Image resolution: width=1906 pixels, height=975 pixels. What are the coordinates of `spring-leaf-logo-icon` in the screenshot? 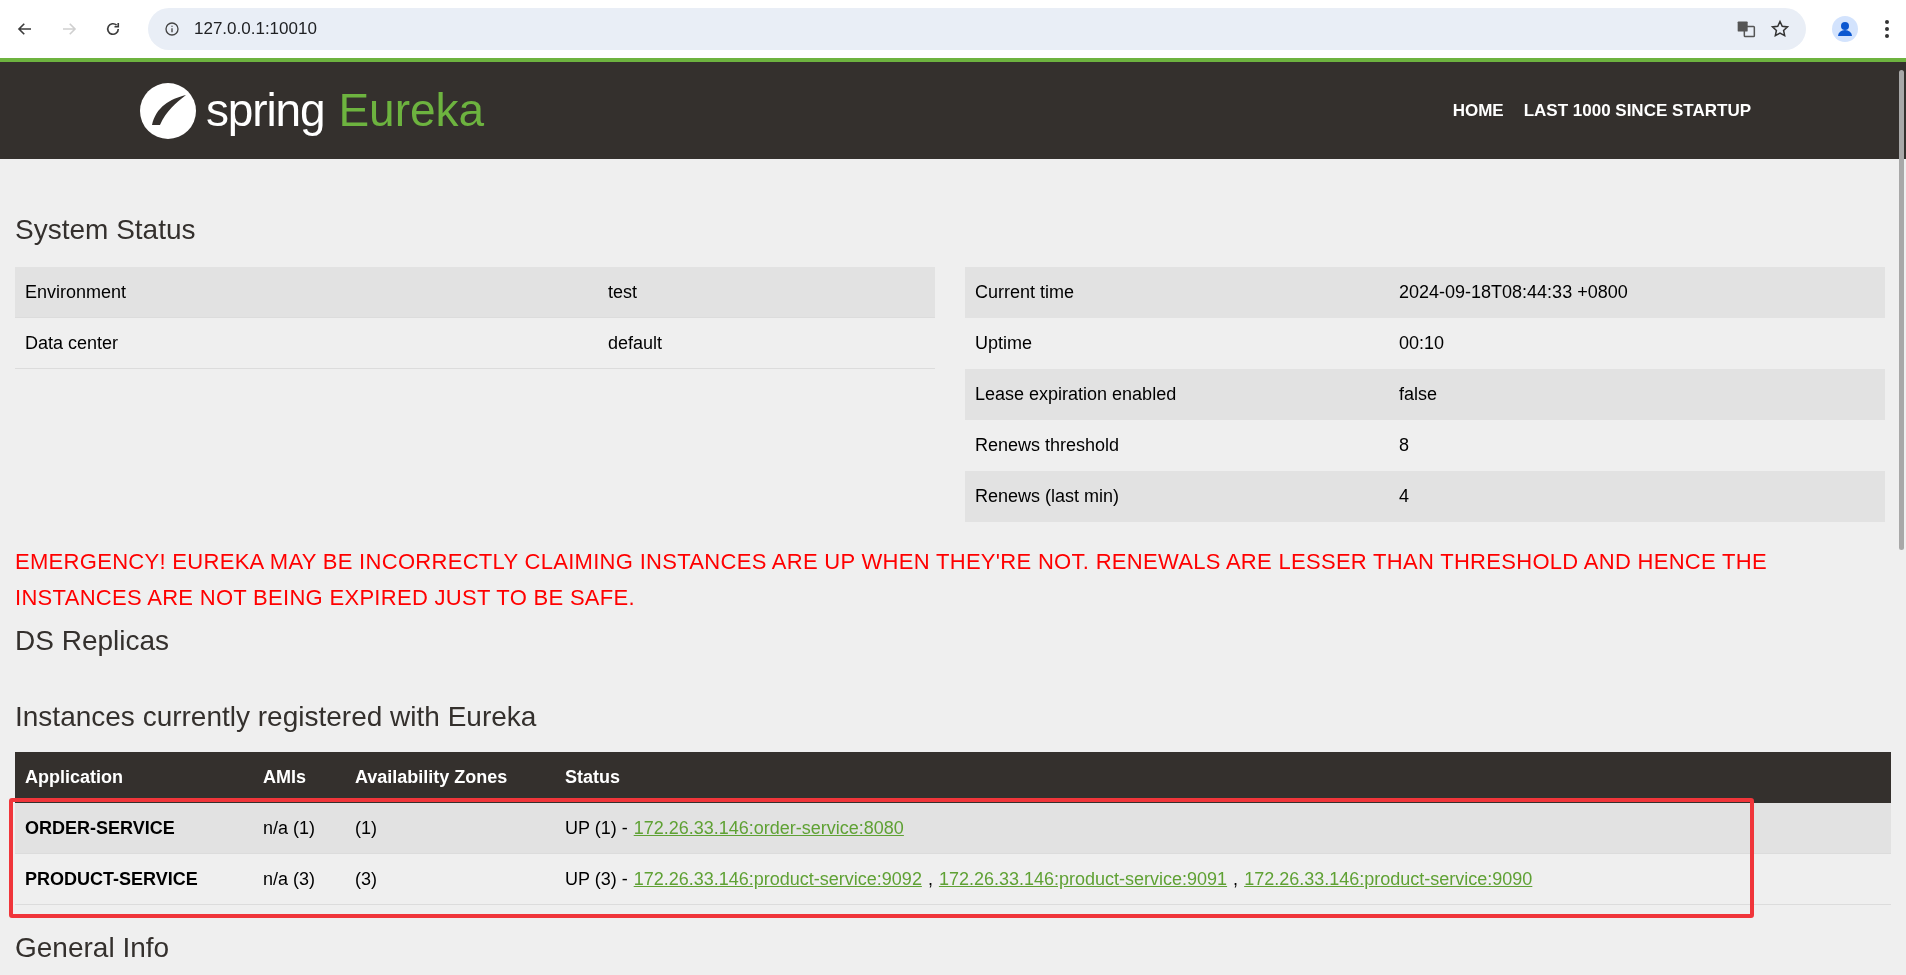 It's located at (168, 110).